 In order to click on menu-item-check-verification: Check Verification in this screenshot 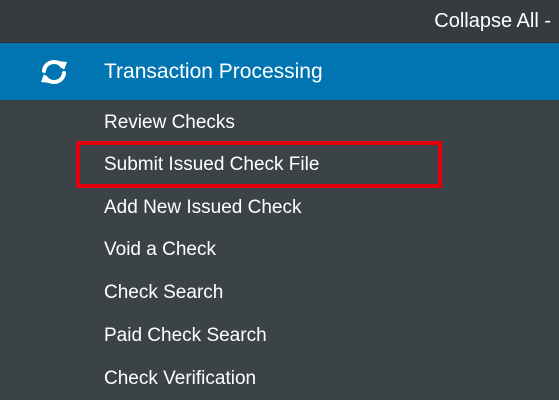, I will do `click(180, 379)`.